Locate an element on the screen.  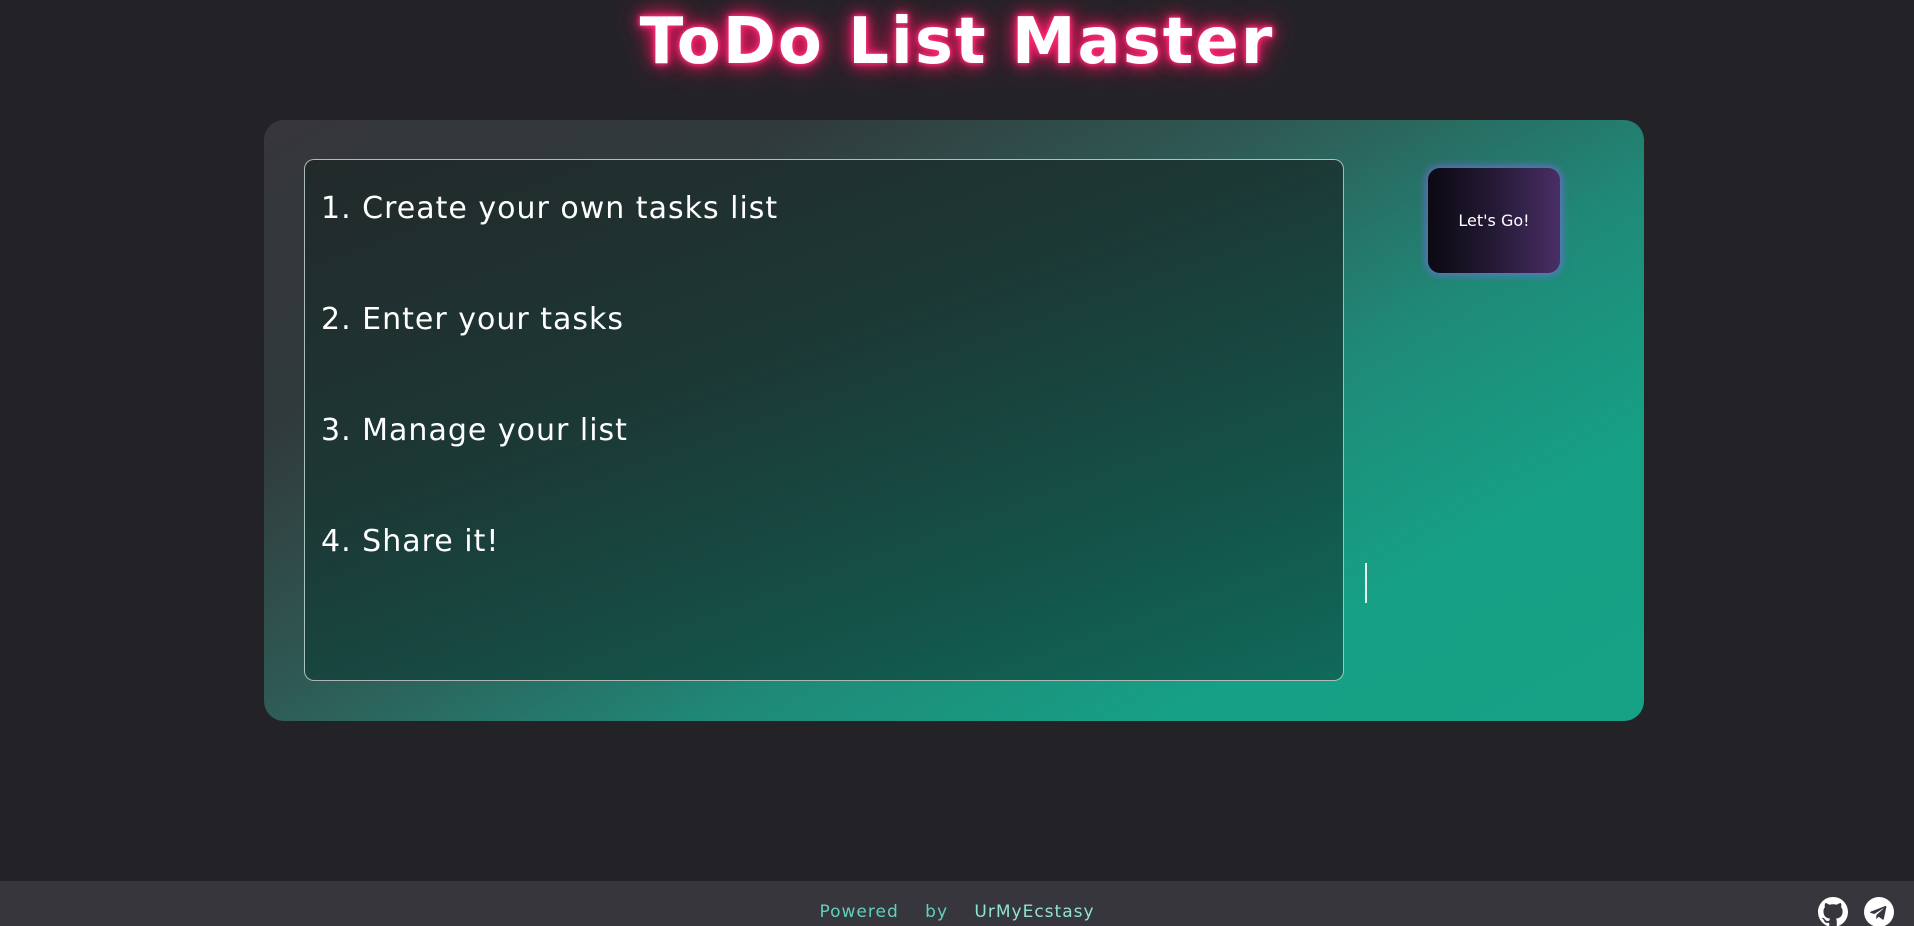
lets-go-button: Let's Go! is located at coordinates (1494, 220).